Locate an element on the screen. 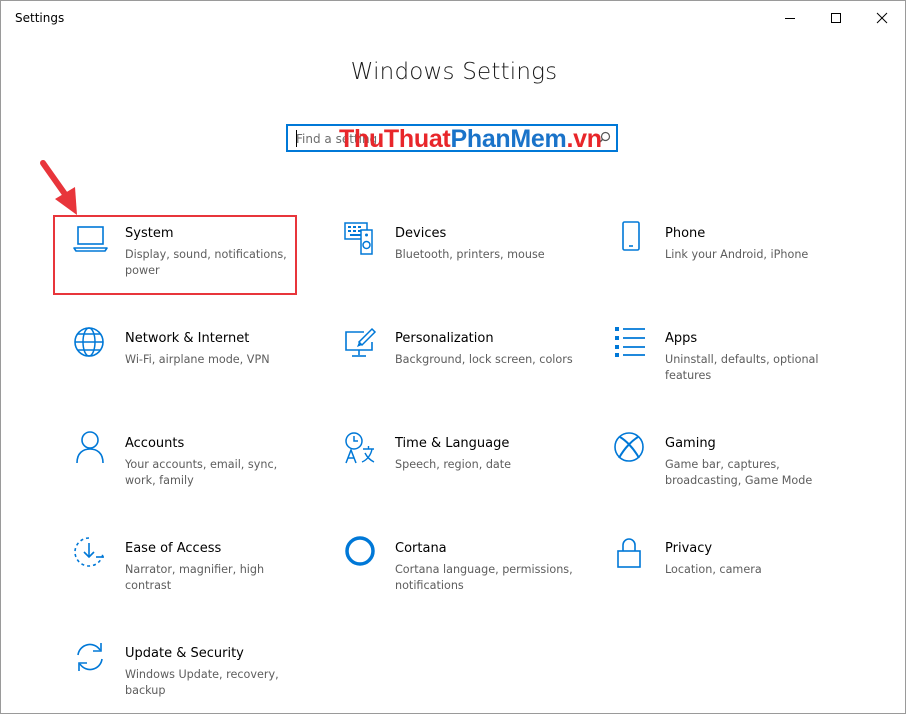 The width and height of the screenshot is (906, 720). xbox-icon is located at coordinates (631, 449).